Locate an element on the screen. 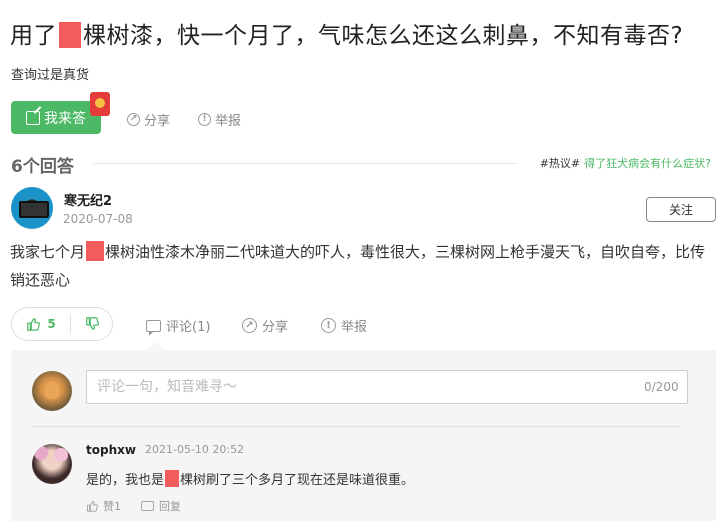  answer-username: 寒无纪2 is located at coordinates (88, 199).